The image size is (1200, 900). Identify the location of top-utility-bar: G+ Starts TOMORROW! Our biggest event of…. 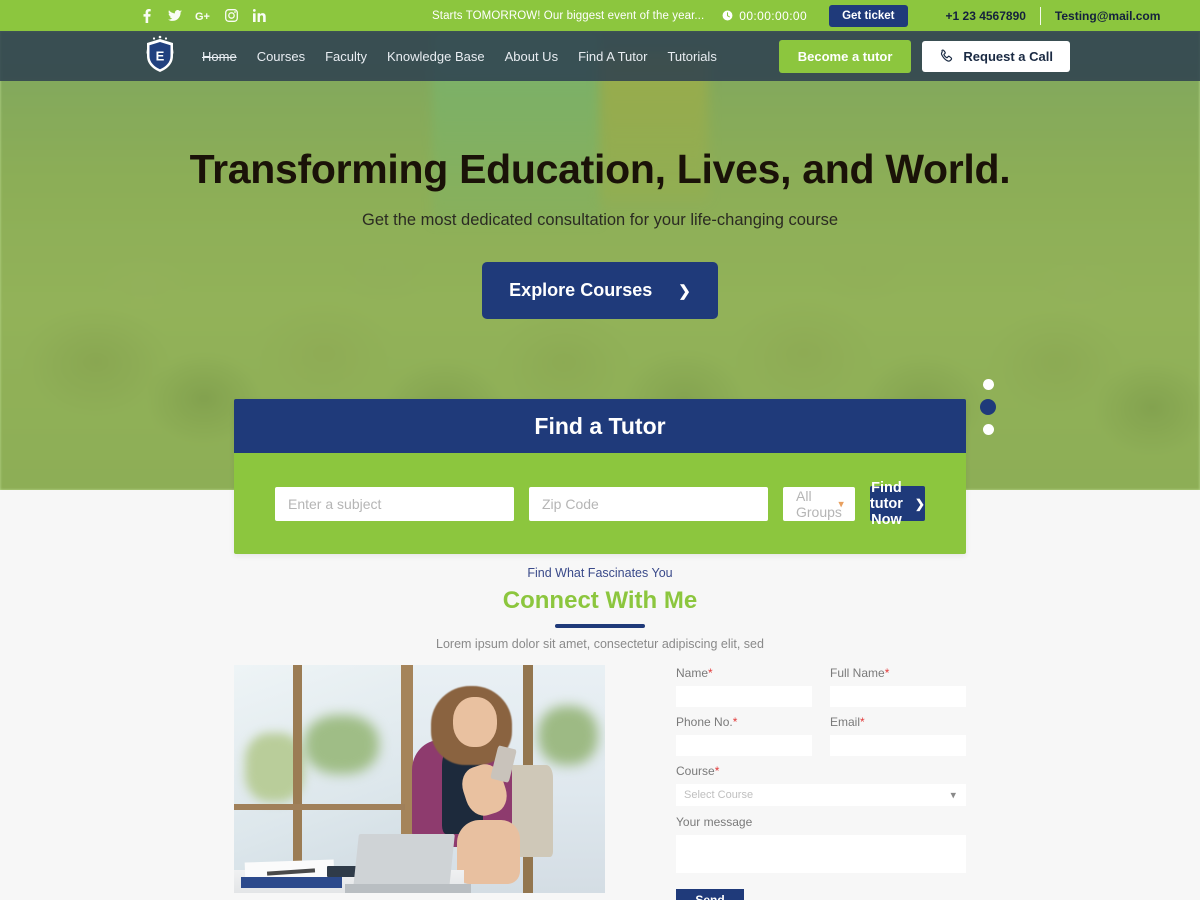
(600, 15).